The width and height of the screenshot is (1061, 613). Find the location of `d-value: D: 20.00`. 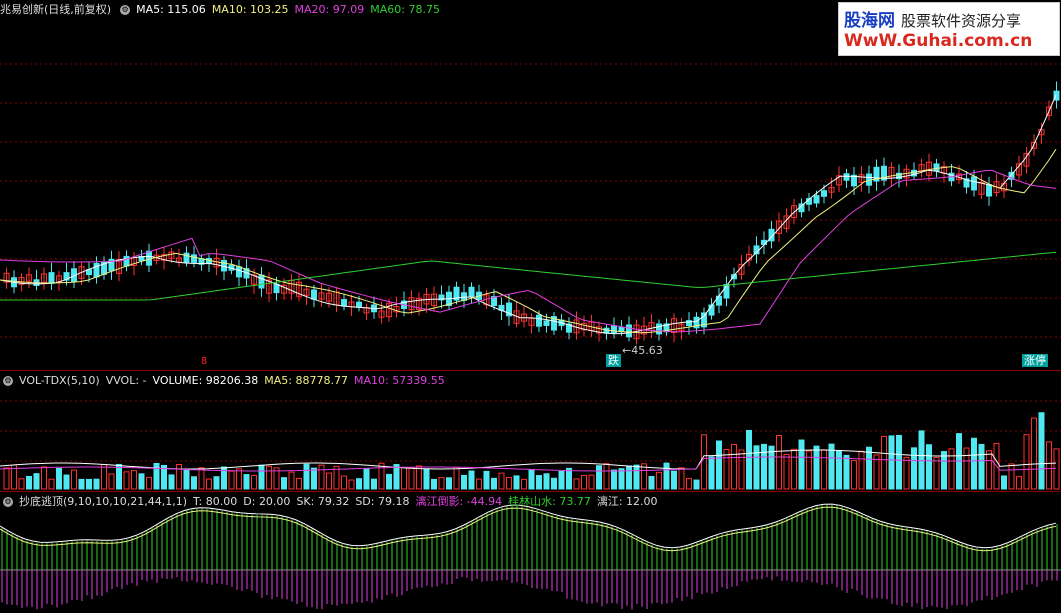

d-value: D: 20.00 is located at coordinates (267, 501).